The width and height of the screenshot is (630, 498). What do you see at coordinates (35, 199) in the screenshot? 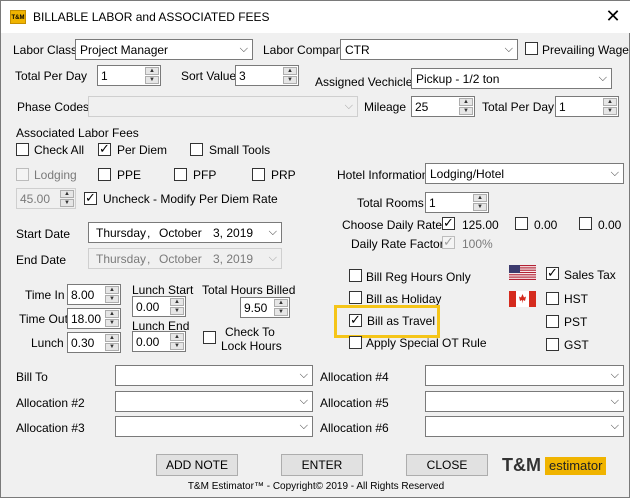
I see `per-diem-rate-value: 45.00` at bounding box center [35, 199].